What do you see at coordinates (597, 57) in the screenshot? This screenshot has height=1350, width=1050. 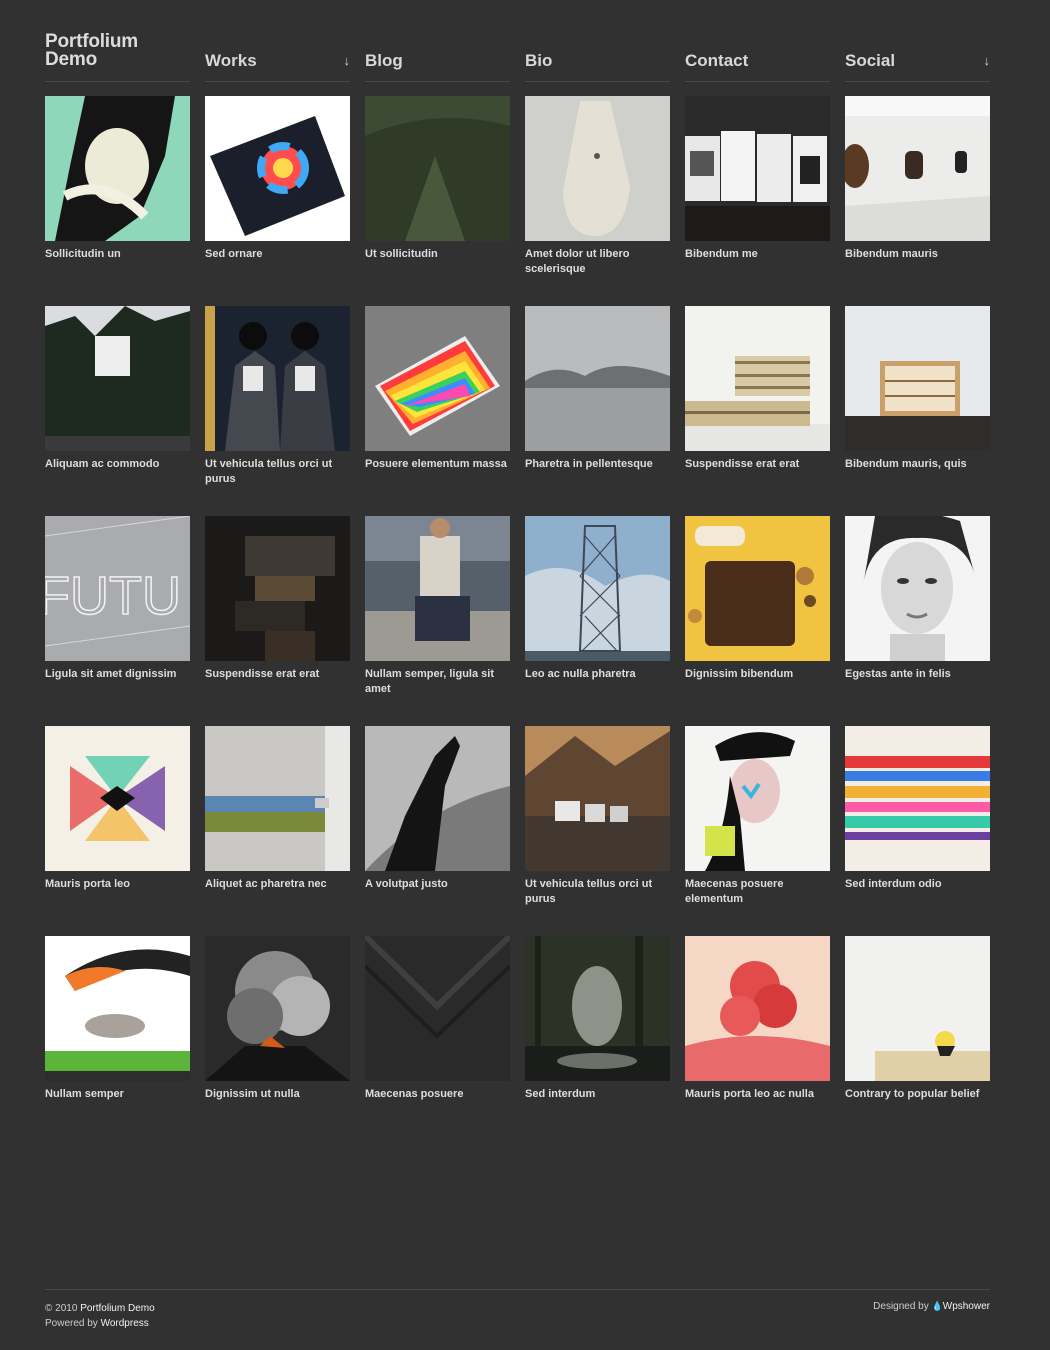 I see `nav-bio: Bio` at bounding box center [597, 57].